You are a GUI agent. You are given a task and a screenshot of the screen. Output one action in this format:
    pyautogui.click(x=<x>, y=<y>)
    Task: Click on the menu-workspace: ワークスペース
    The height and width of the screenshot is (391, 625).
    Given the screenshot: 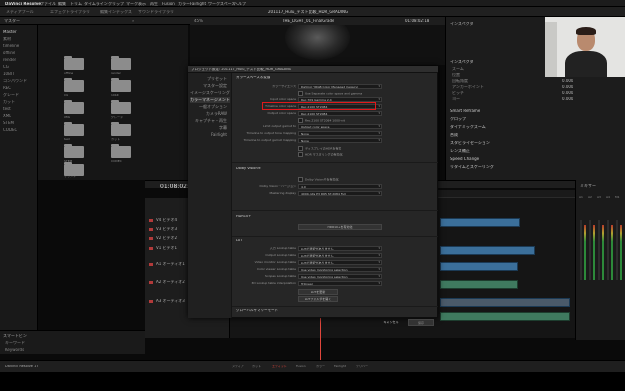 What is the action you would take?
    pyautogui.click(x=221, y=4)
    